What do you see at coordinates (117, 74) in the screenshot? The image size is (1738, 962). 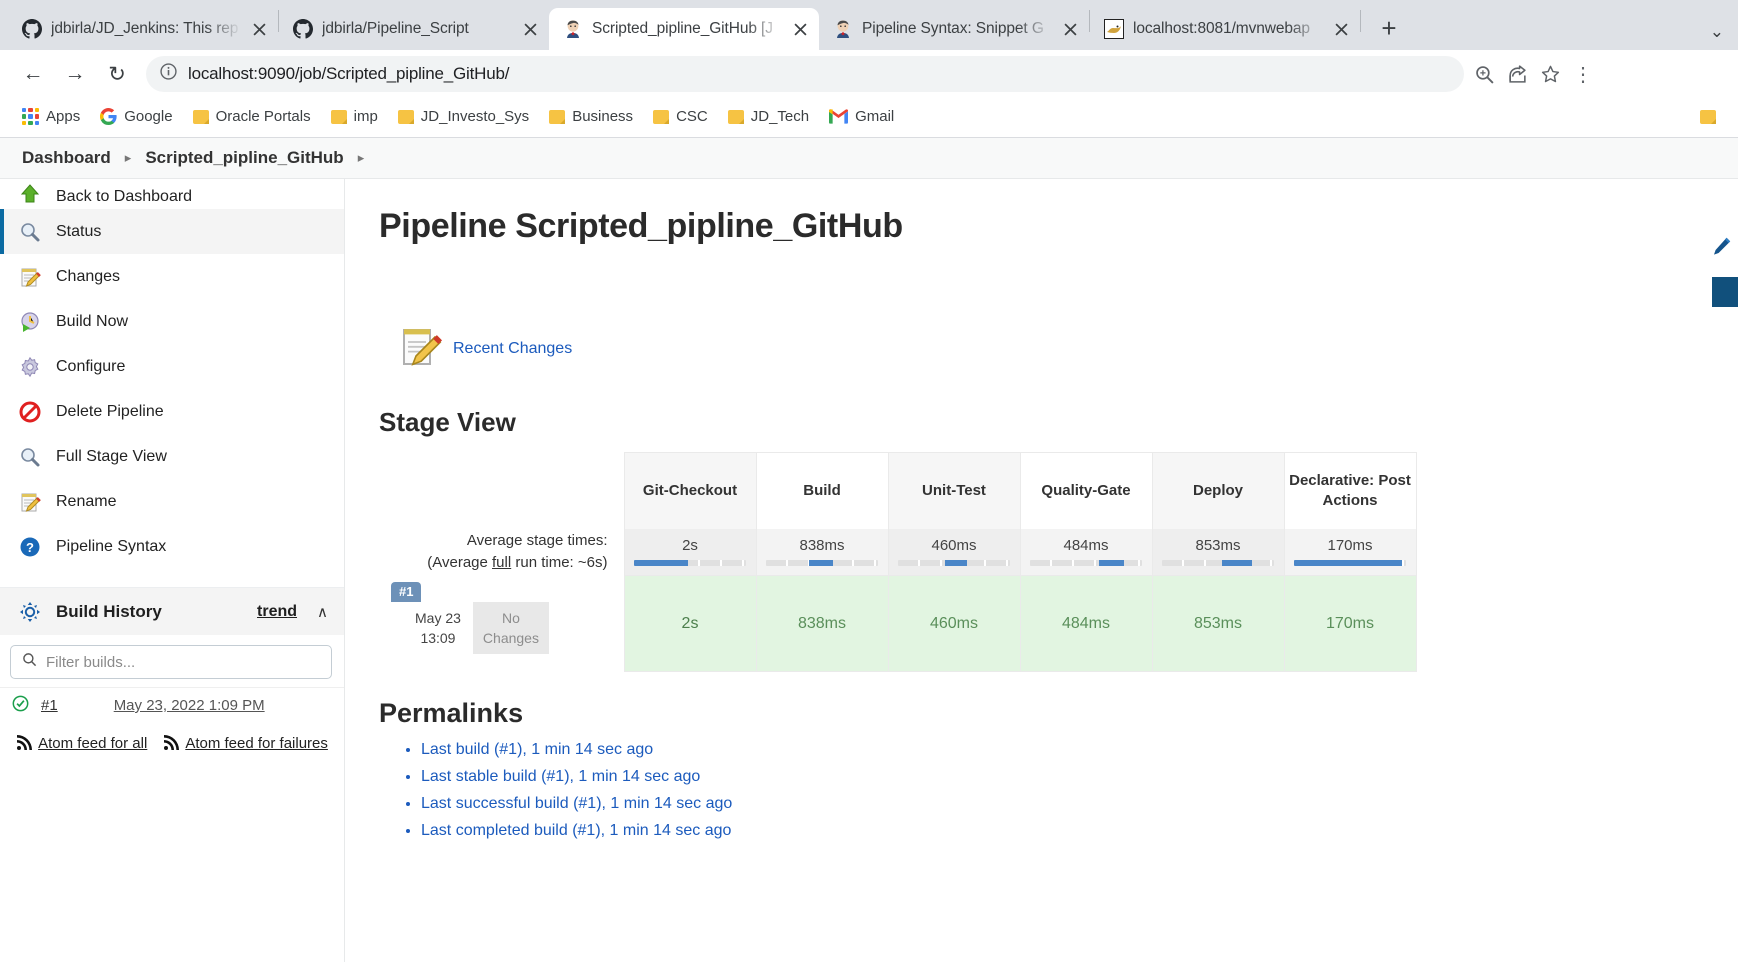 I see `reload-button: ↻` at bounding box center [117, 74].